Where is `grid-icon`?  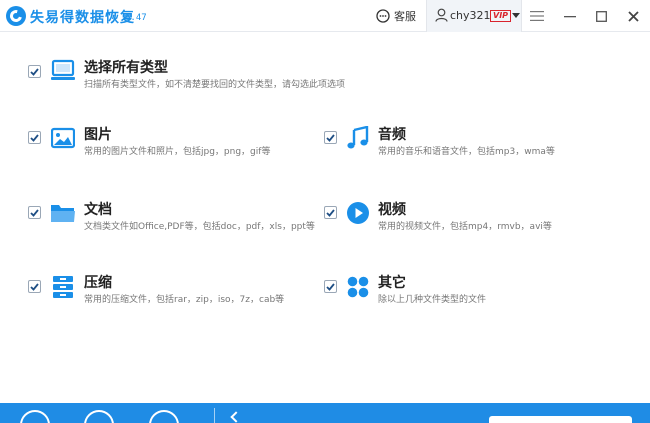 grid-icon is located at coordinates (358, 287).